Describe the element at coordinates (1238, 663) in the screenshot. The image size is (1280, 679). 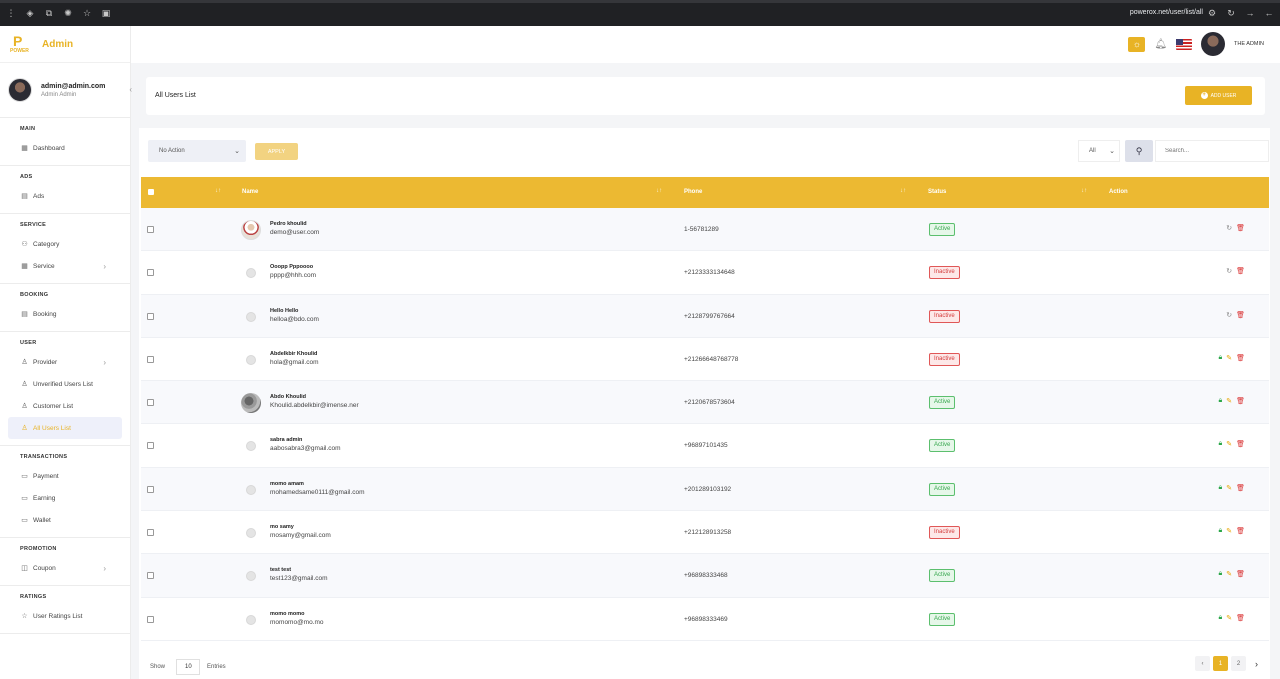
I see `page-2-button: 2` at that location.